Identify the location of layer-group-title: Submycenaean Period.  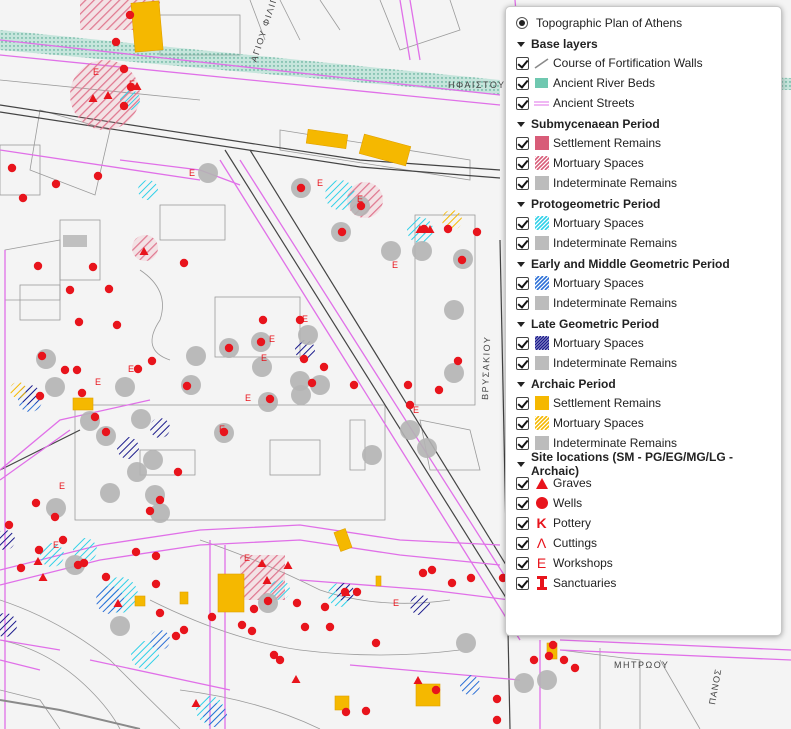
(644, 124).